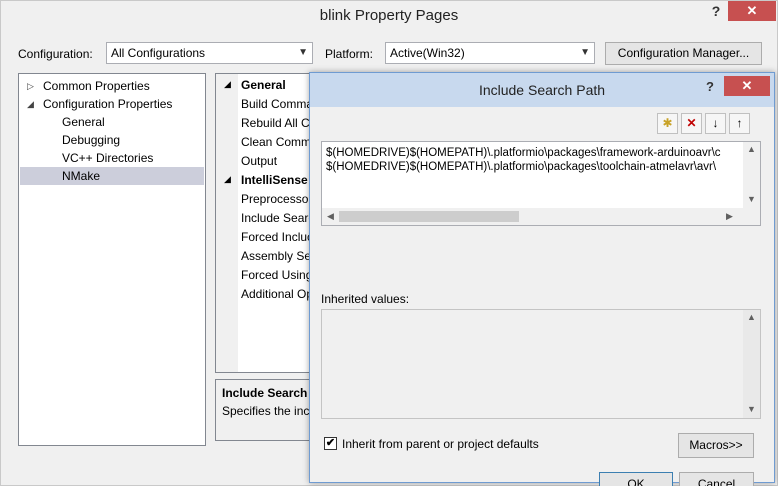  I want to click on grid-category-intellisense: IntelliSense, so click(274, 180).